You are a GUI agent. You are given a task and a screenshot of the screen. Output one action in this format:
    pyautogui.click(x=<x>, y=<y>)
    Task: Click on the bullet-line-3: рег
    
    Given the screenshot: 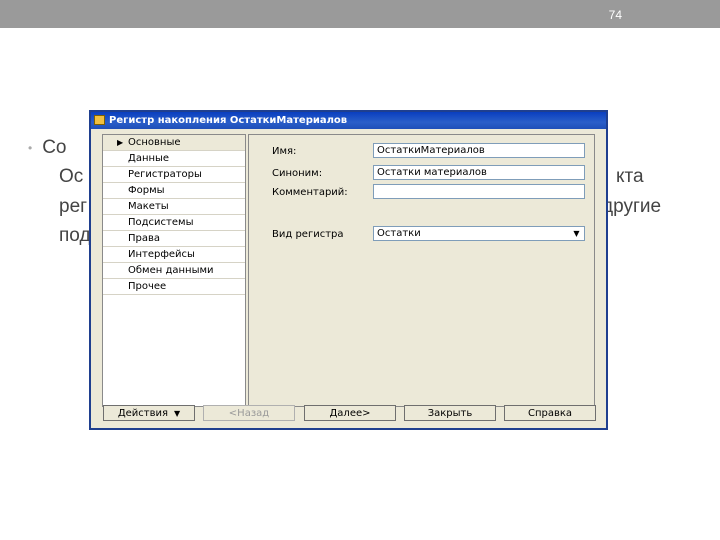 What is the action you would take?
    pyautogui.click(x=73, y=206)
    